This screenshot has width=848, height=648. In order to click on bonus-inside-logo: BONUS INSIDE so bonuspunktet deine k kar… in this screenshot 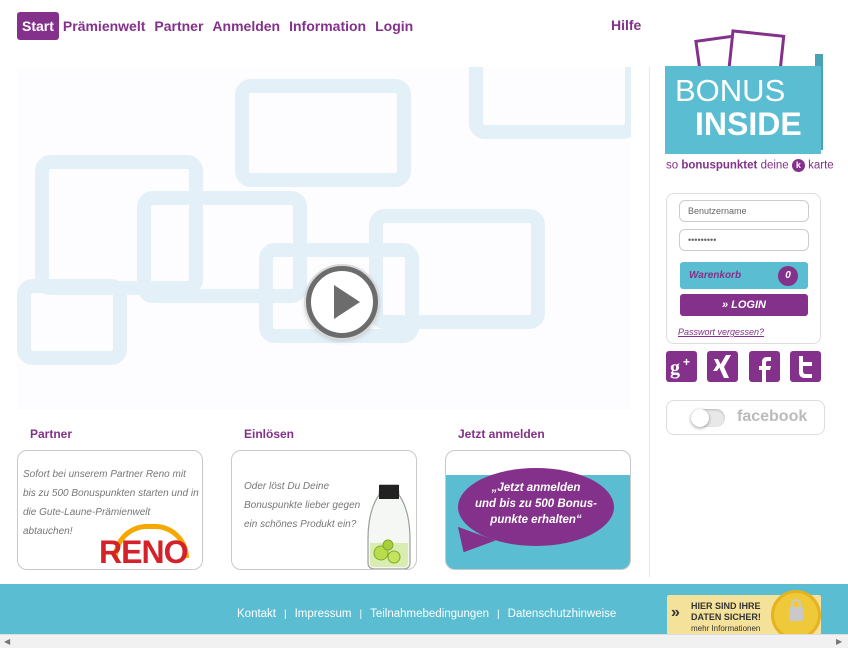, I will do `click(749, 103)`.